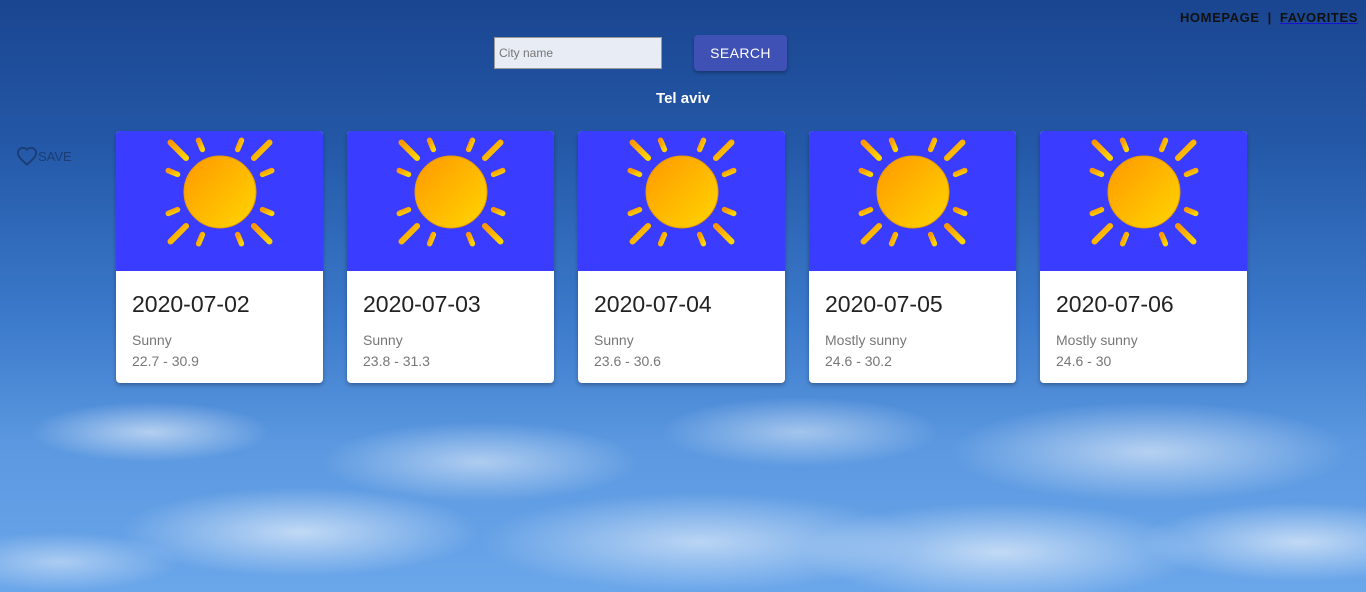 This screenshot has width=1366, height=592. Describe the element at coordinates (191, 304) in the screenshot. I see `forecast-date: 2020-07-02` at that location.